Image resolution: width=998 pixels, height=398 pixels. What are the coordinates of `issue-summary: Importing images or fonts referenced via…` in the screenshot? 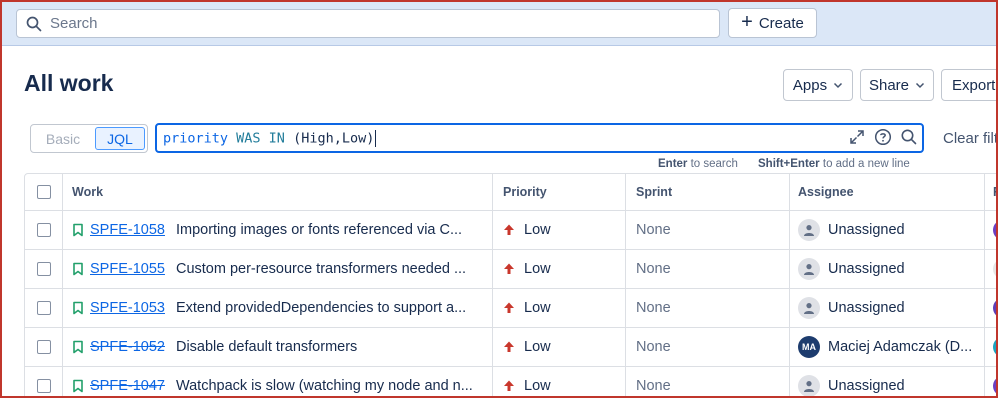 It's located at (319, 230).